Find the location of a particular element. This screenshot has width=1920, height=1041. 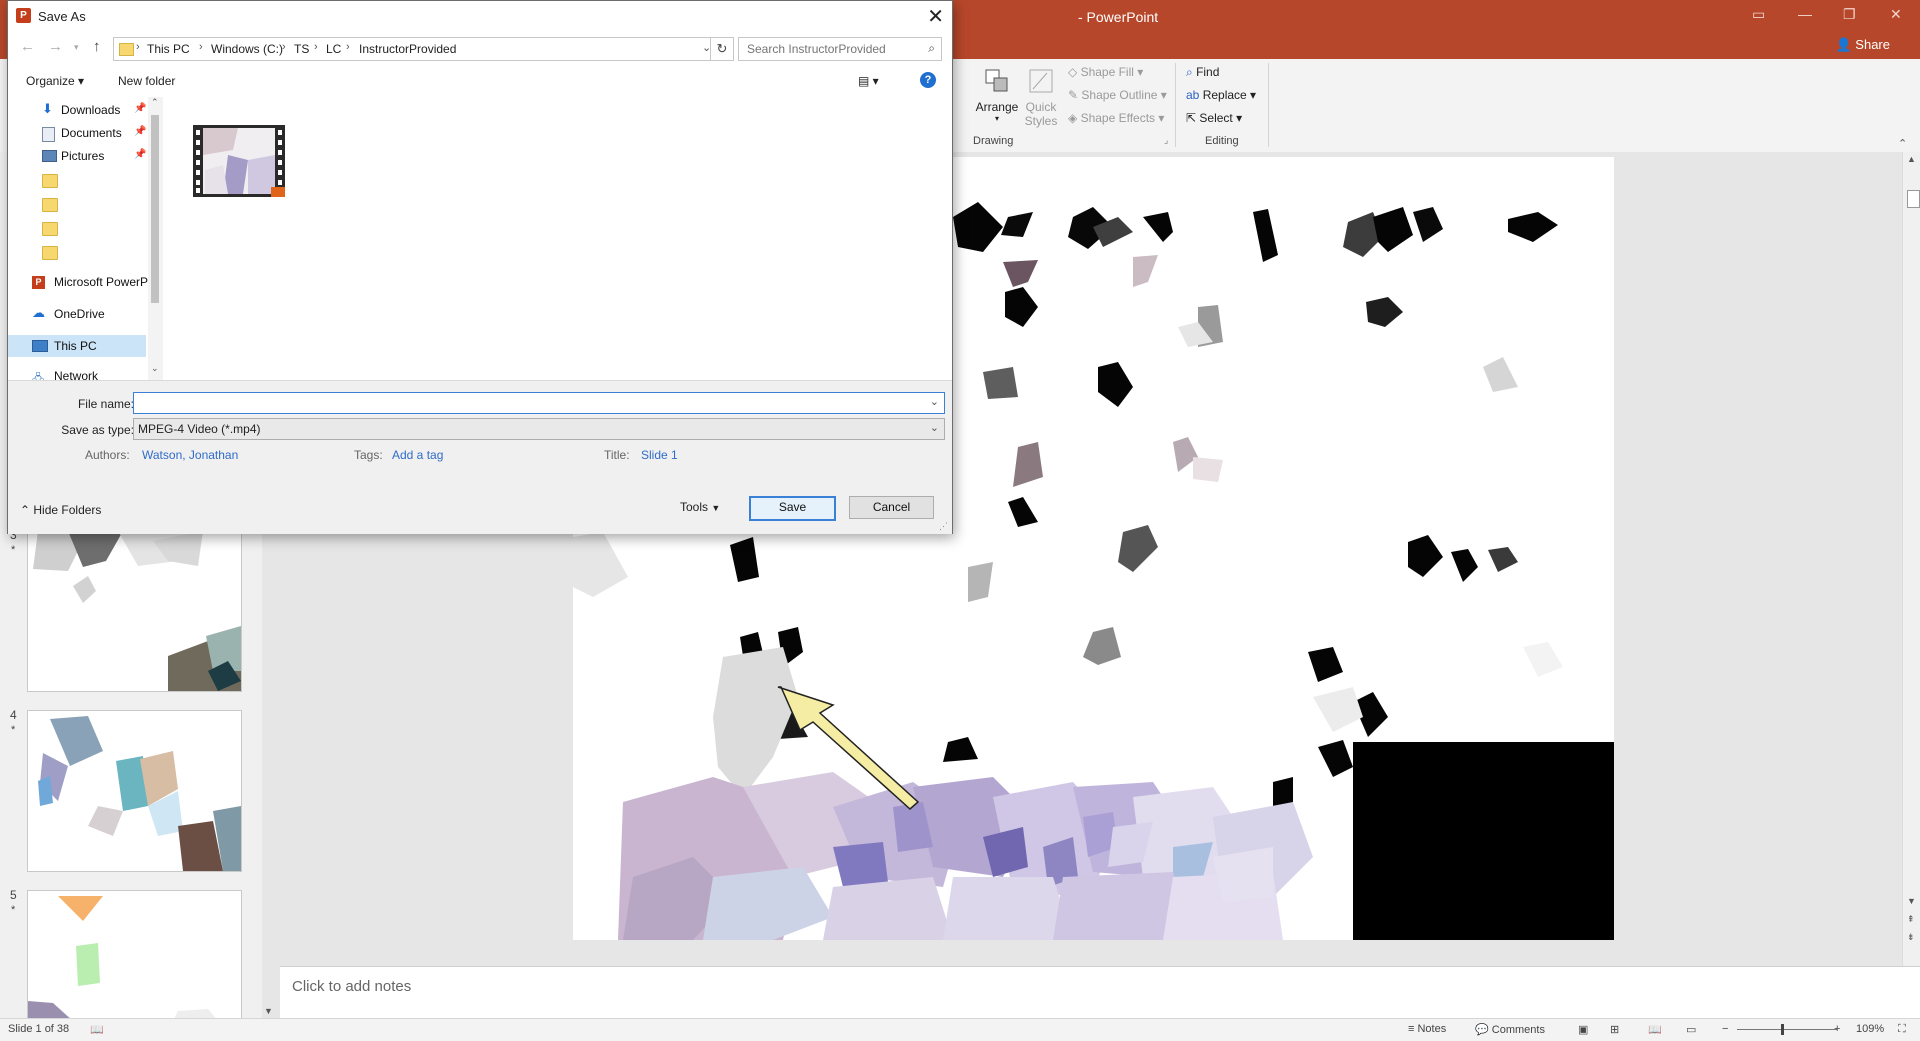

help-icon: ? is located at coordinates (928, 80).